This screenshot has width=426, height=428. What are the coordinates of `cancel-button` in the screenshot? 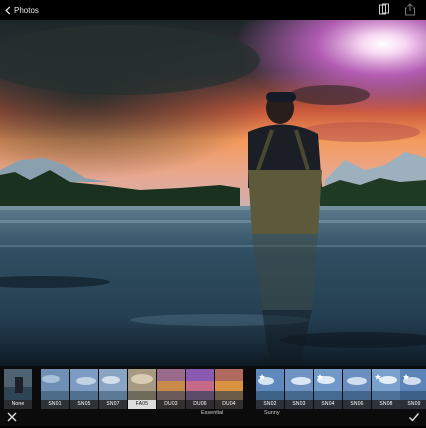 It's located at (12, 416).